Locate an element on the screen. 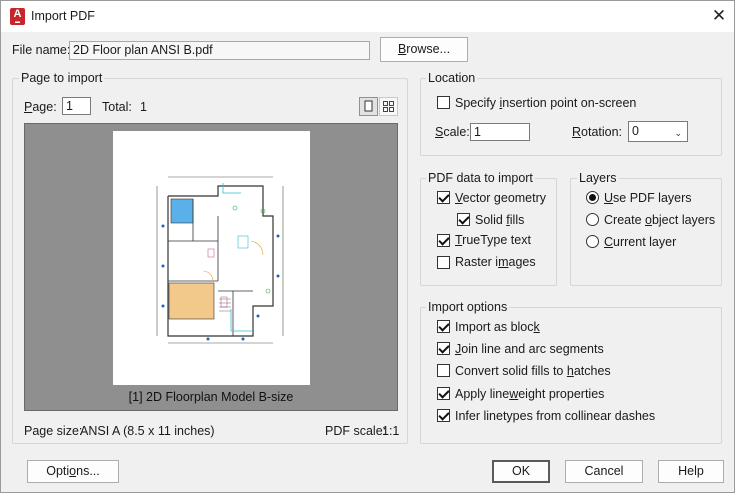 The image size is (735, 493). thumbnail-view-button is located at coordinates (388, 106).